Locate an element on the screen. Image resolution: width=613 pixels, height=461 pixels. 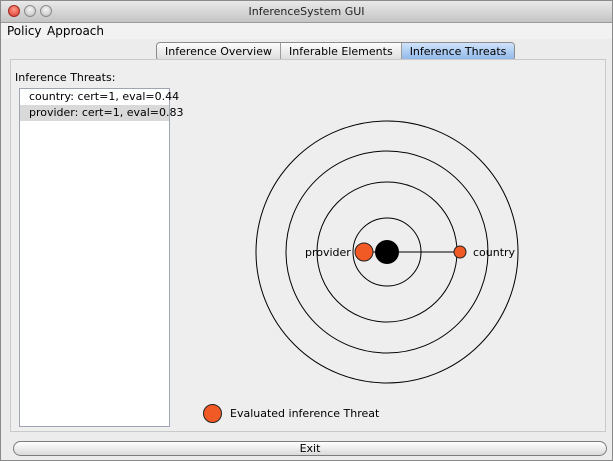
provider-node-label: provider is located at coordinates (328, 252).